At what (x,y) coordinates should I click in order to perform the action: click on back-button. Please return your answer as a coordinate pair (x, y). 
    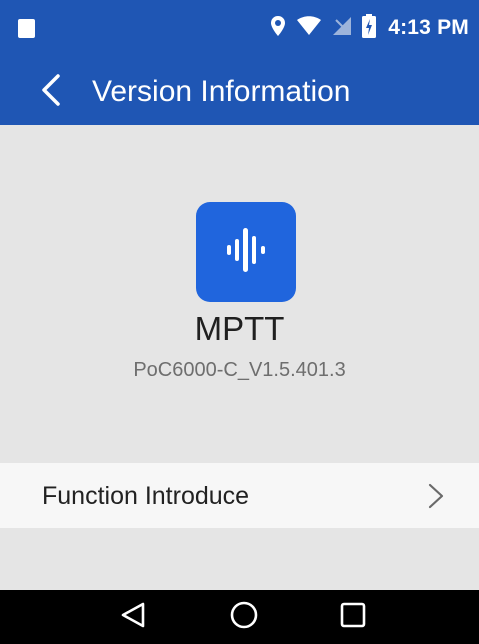
    Looking at the image, I should click on (51, 92).